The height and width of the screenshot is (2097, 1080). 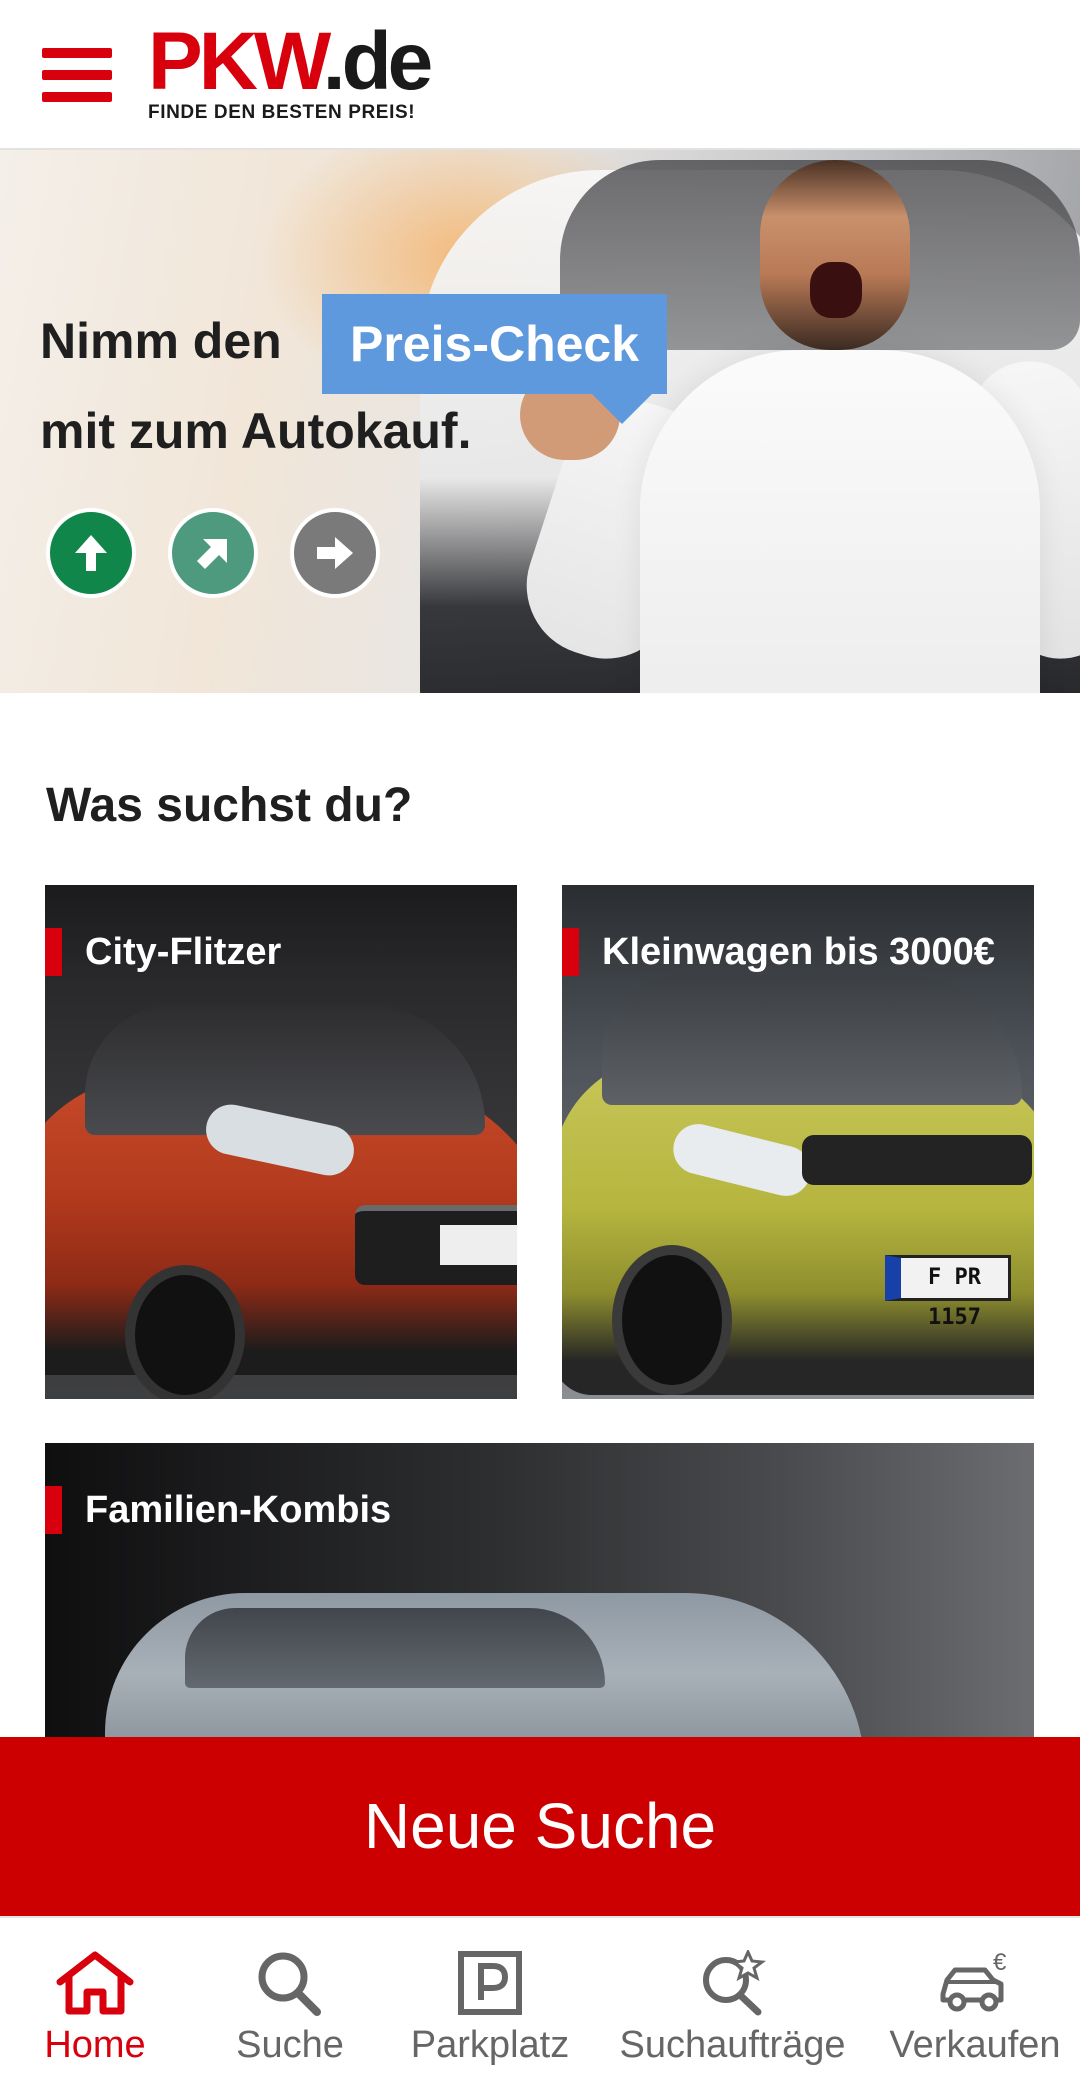 I want to click on saved-search-star-icon, so click(x=734, y=1983).